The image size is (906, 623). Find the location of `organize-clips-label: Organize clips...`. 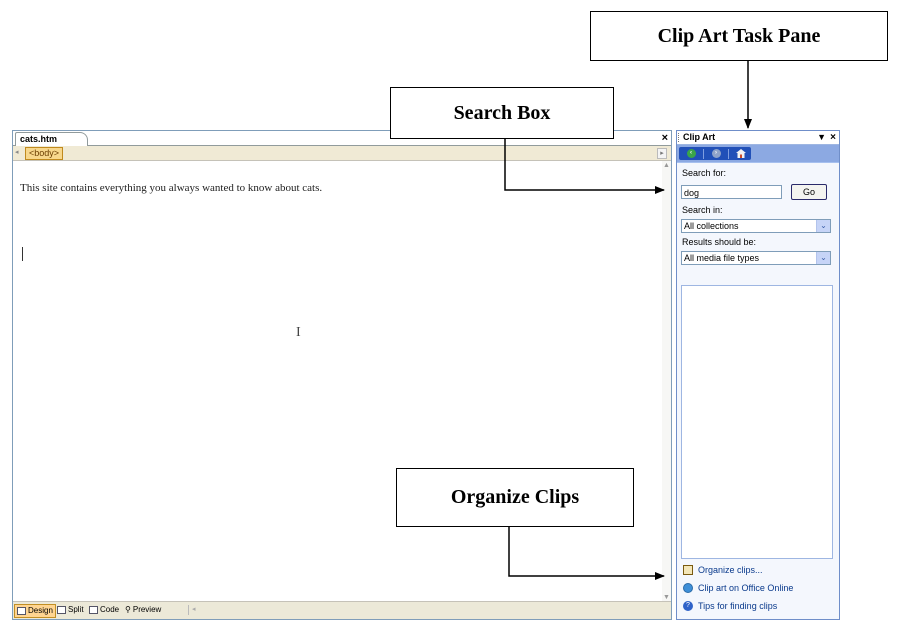

organize-clips-label: Organize clips... is located at coordinates (730, 570).